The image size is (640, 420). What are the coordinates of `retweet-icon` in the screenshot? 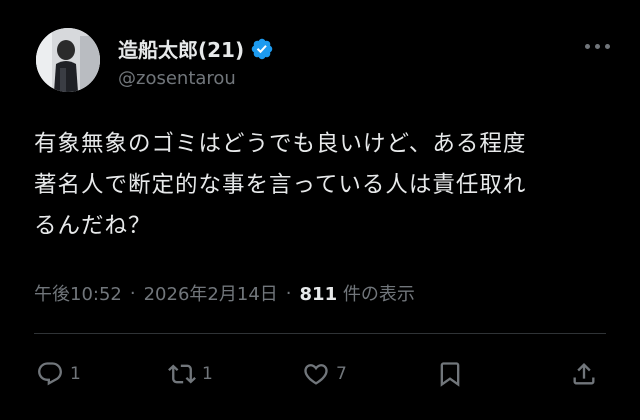 It's located at (182, 374).